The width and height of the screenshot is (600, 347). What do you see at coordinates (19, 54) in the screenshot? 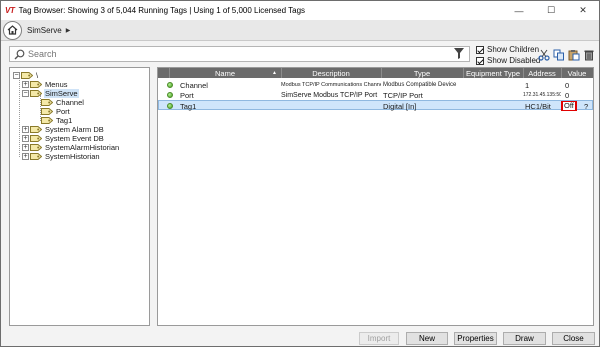
I see `search-icon` at bounding box center [19, 54].